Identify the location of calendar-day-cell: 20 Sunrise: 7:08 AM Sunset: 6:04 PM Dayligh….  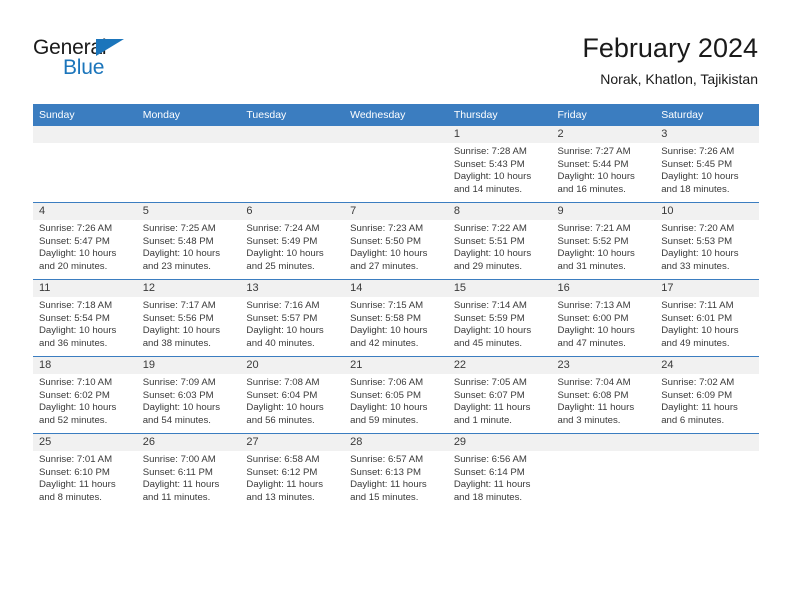
(292, 395).